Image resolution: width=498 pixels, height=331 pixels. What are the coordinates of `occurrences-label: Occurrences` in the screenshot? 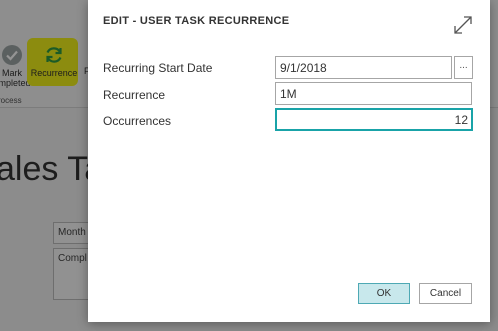 It's located at (137, 121).